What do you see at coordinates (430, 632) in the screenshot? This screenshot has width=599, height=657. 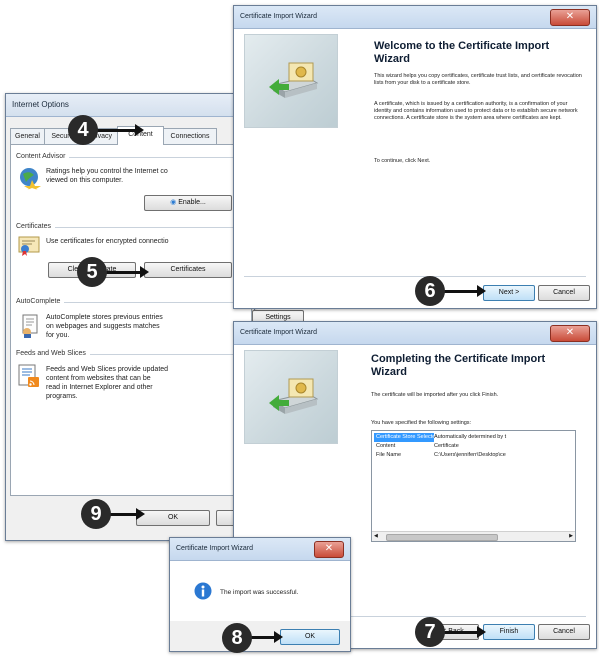 I see `step-callout-7: 7` at bounding box center [430, 632].